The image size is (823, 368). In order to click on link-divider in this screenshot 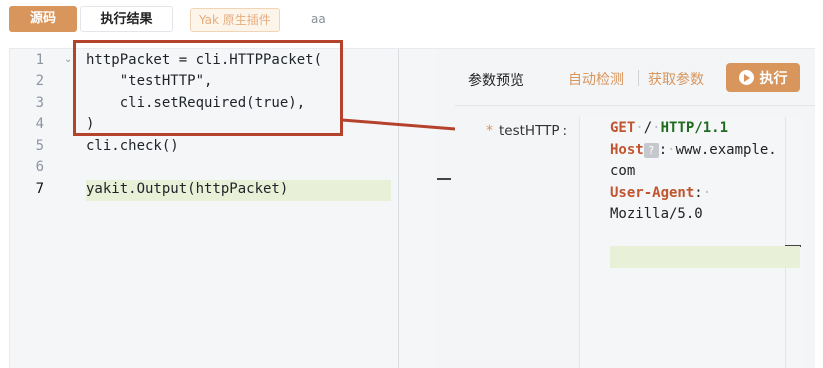, I will do `click(638, 78)`.